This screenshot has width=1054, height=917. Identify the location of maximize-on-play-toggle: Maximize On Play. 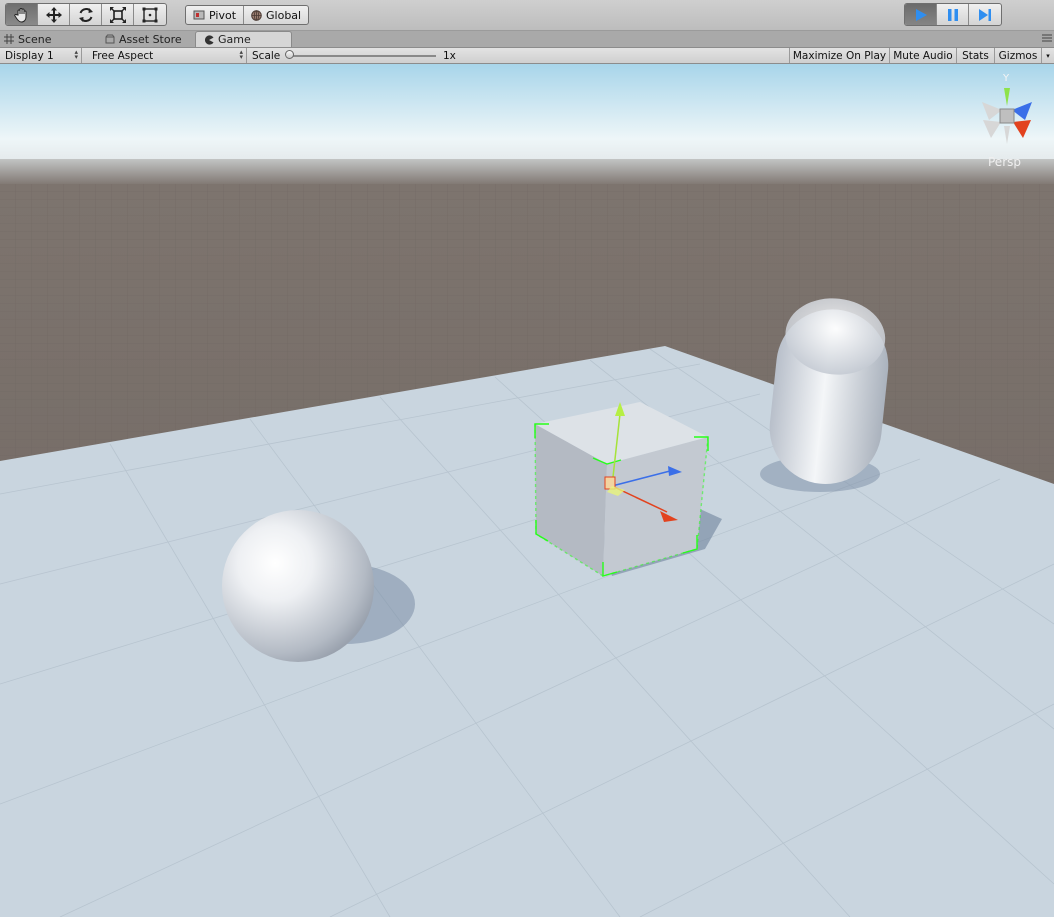
(839, 55).